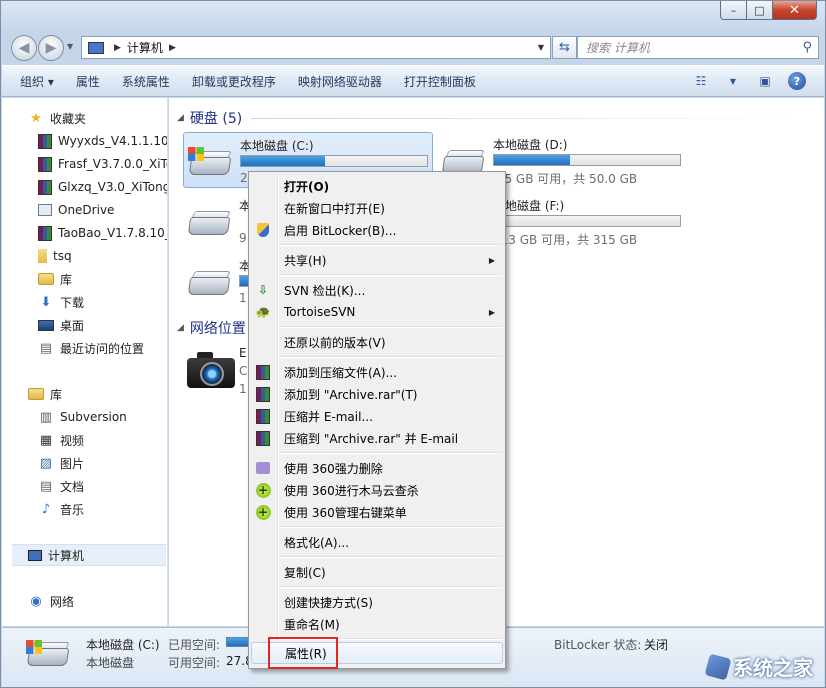  I want to click on menu-item-copy: 复制(C), so click(377, 572).